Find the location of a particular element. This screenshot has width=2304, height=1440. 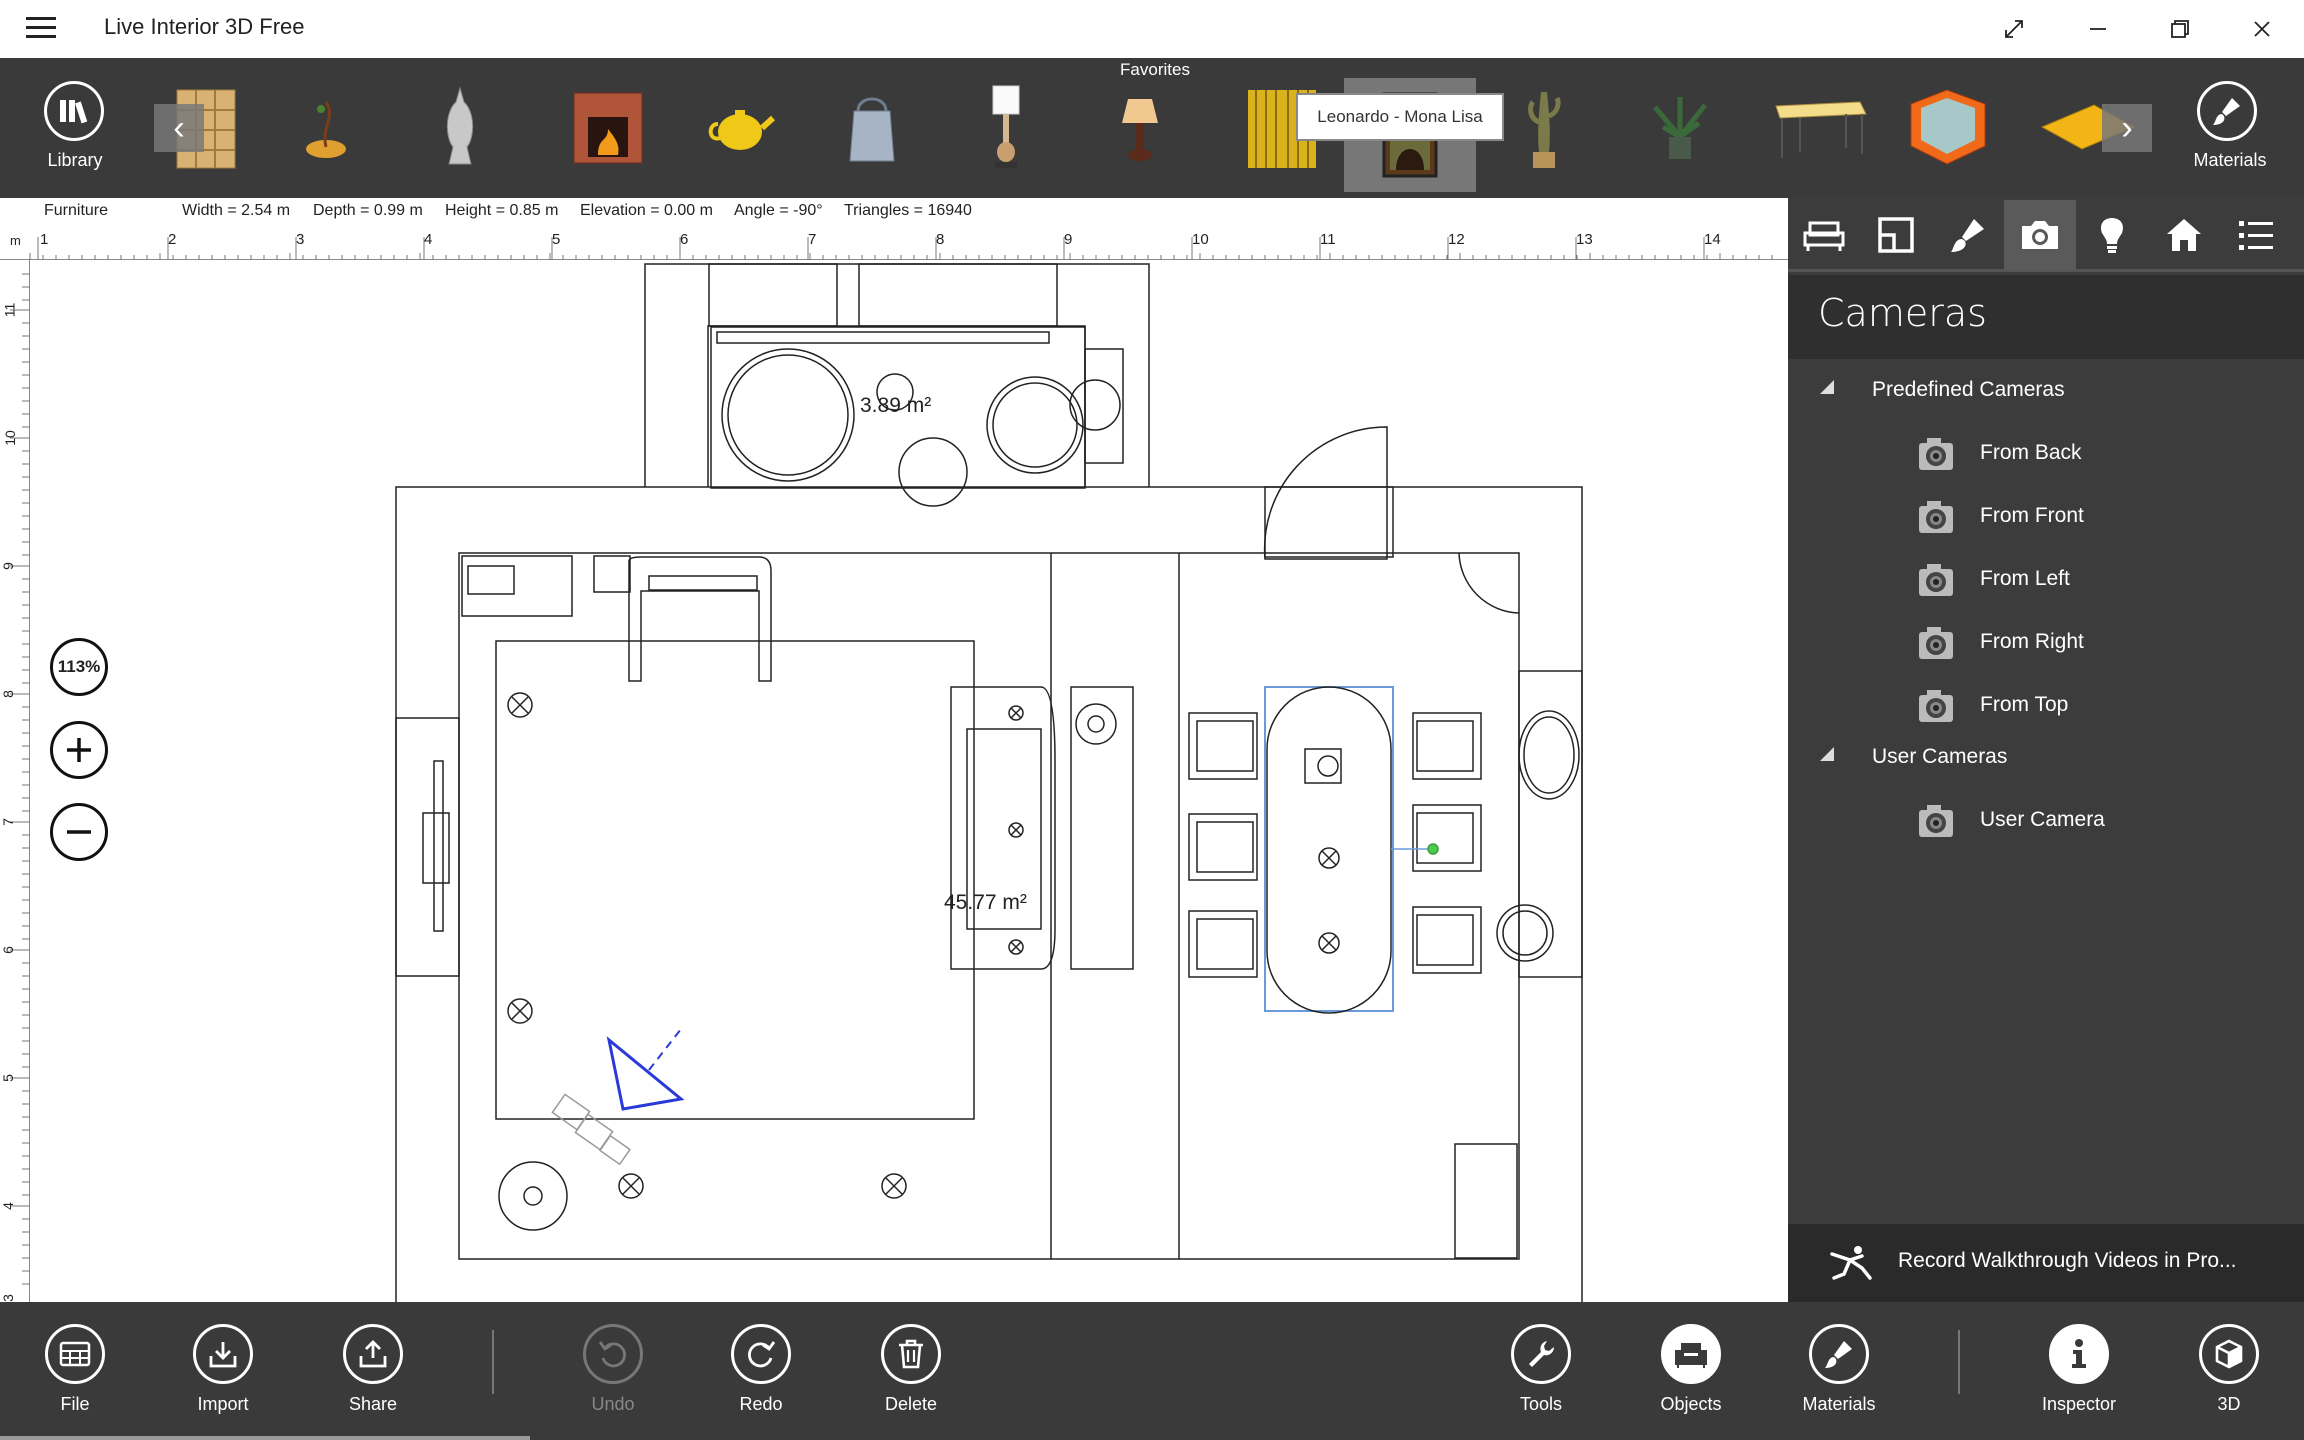

camera-item: From Left is located at coordinates (2046, 579).